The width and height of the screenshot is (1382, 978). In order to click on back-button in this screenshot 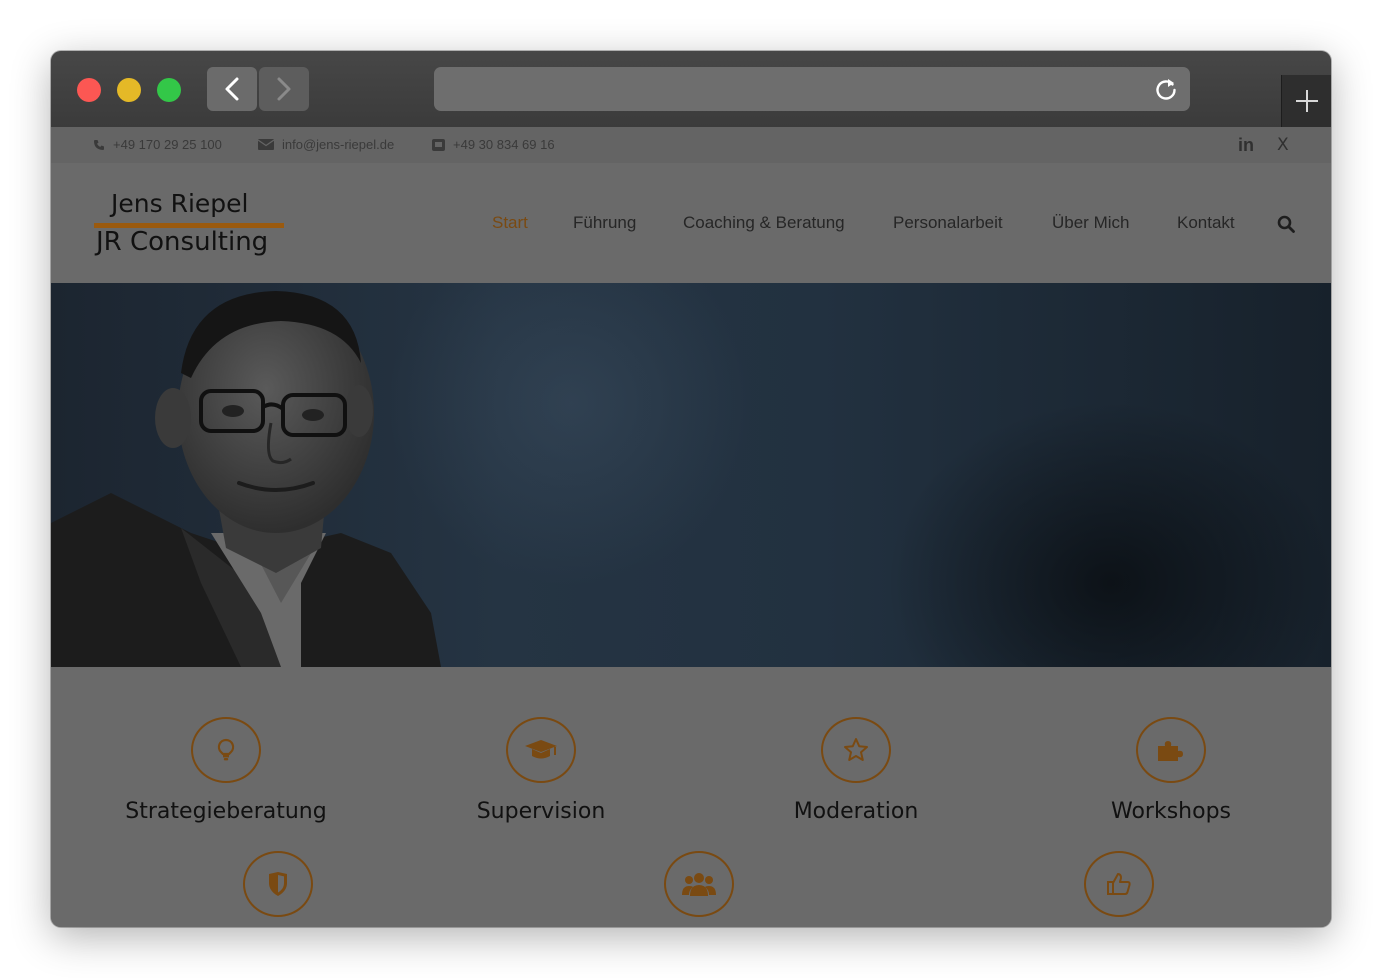, I will do `click(232, 89)`.